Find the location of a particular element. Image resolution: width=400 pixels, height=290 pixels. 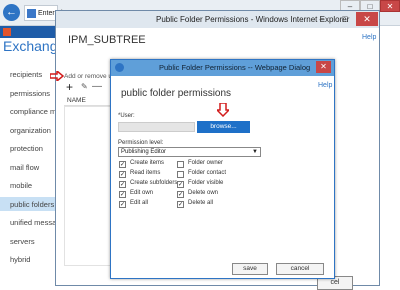

ie-maximize-button: □ is located at coordinates (345, 19).